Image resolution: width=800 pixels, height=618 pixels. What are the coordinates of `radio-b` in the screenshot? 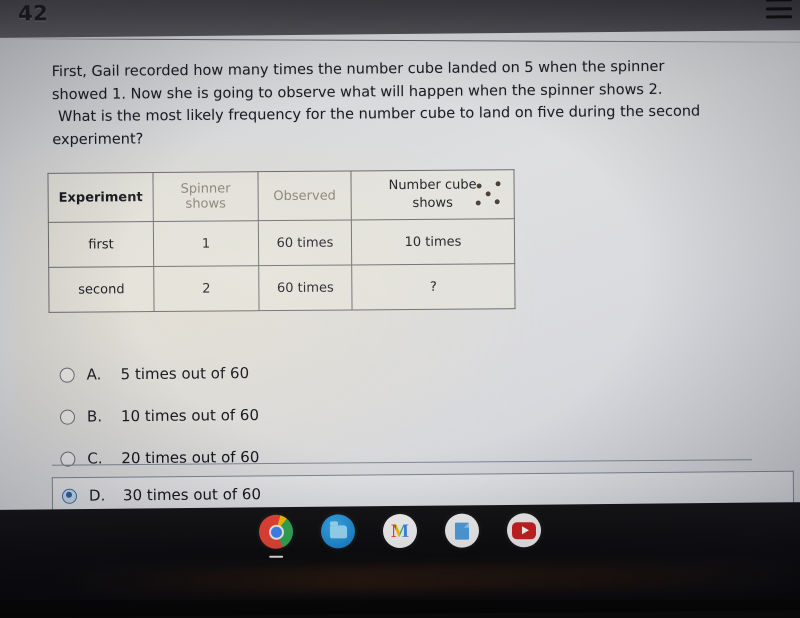 It's located at (67, 417).